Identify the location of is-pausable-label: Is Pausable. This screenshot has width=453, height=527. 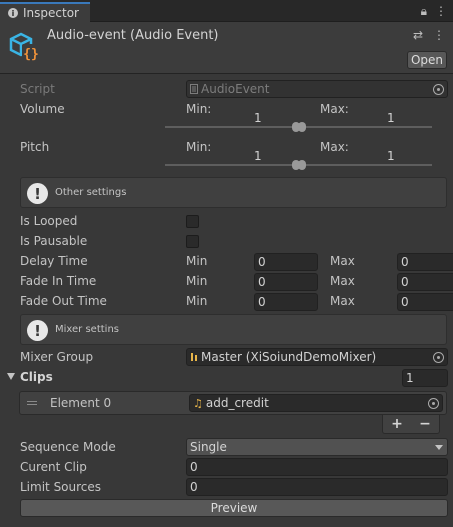
(54, 241).